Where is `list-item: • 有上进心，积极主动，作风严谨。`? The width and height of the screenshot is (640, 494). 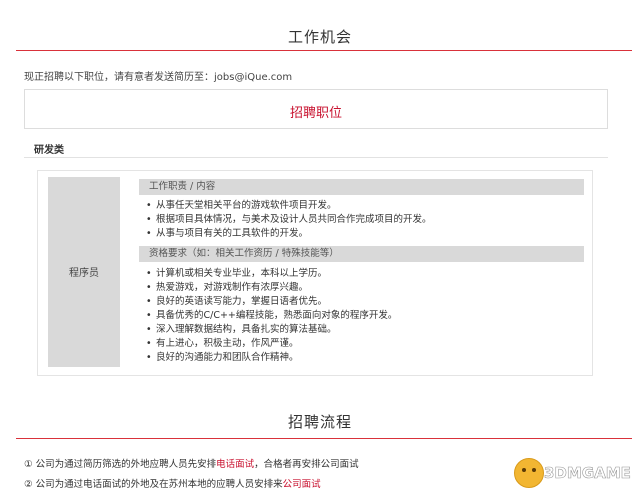 list-item: • 有上进心，积极主动，作风严谨。 is located at coordinates (222, 343).